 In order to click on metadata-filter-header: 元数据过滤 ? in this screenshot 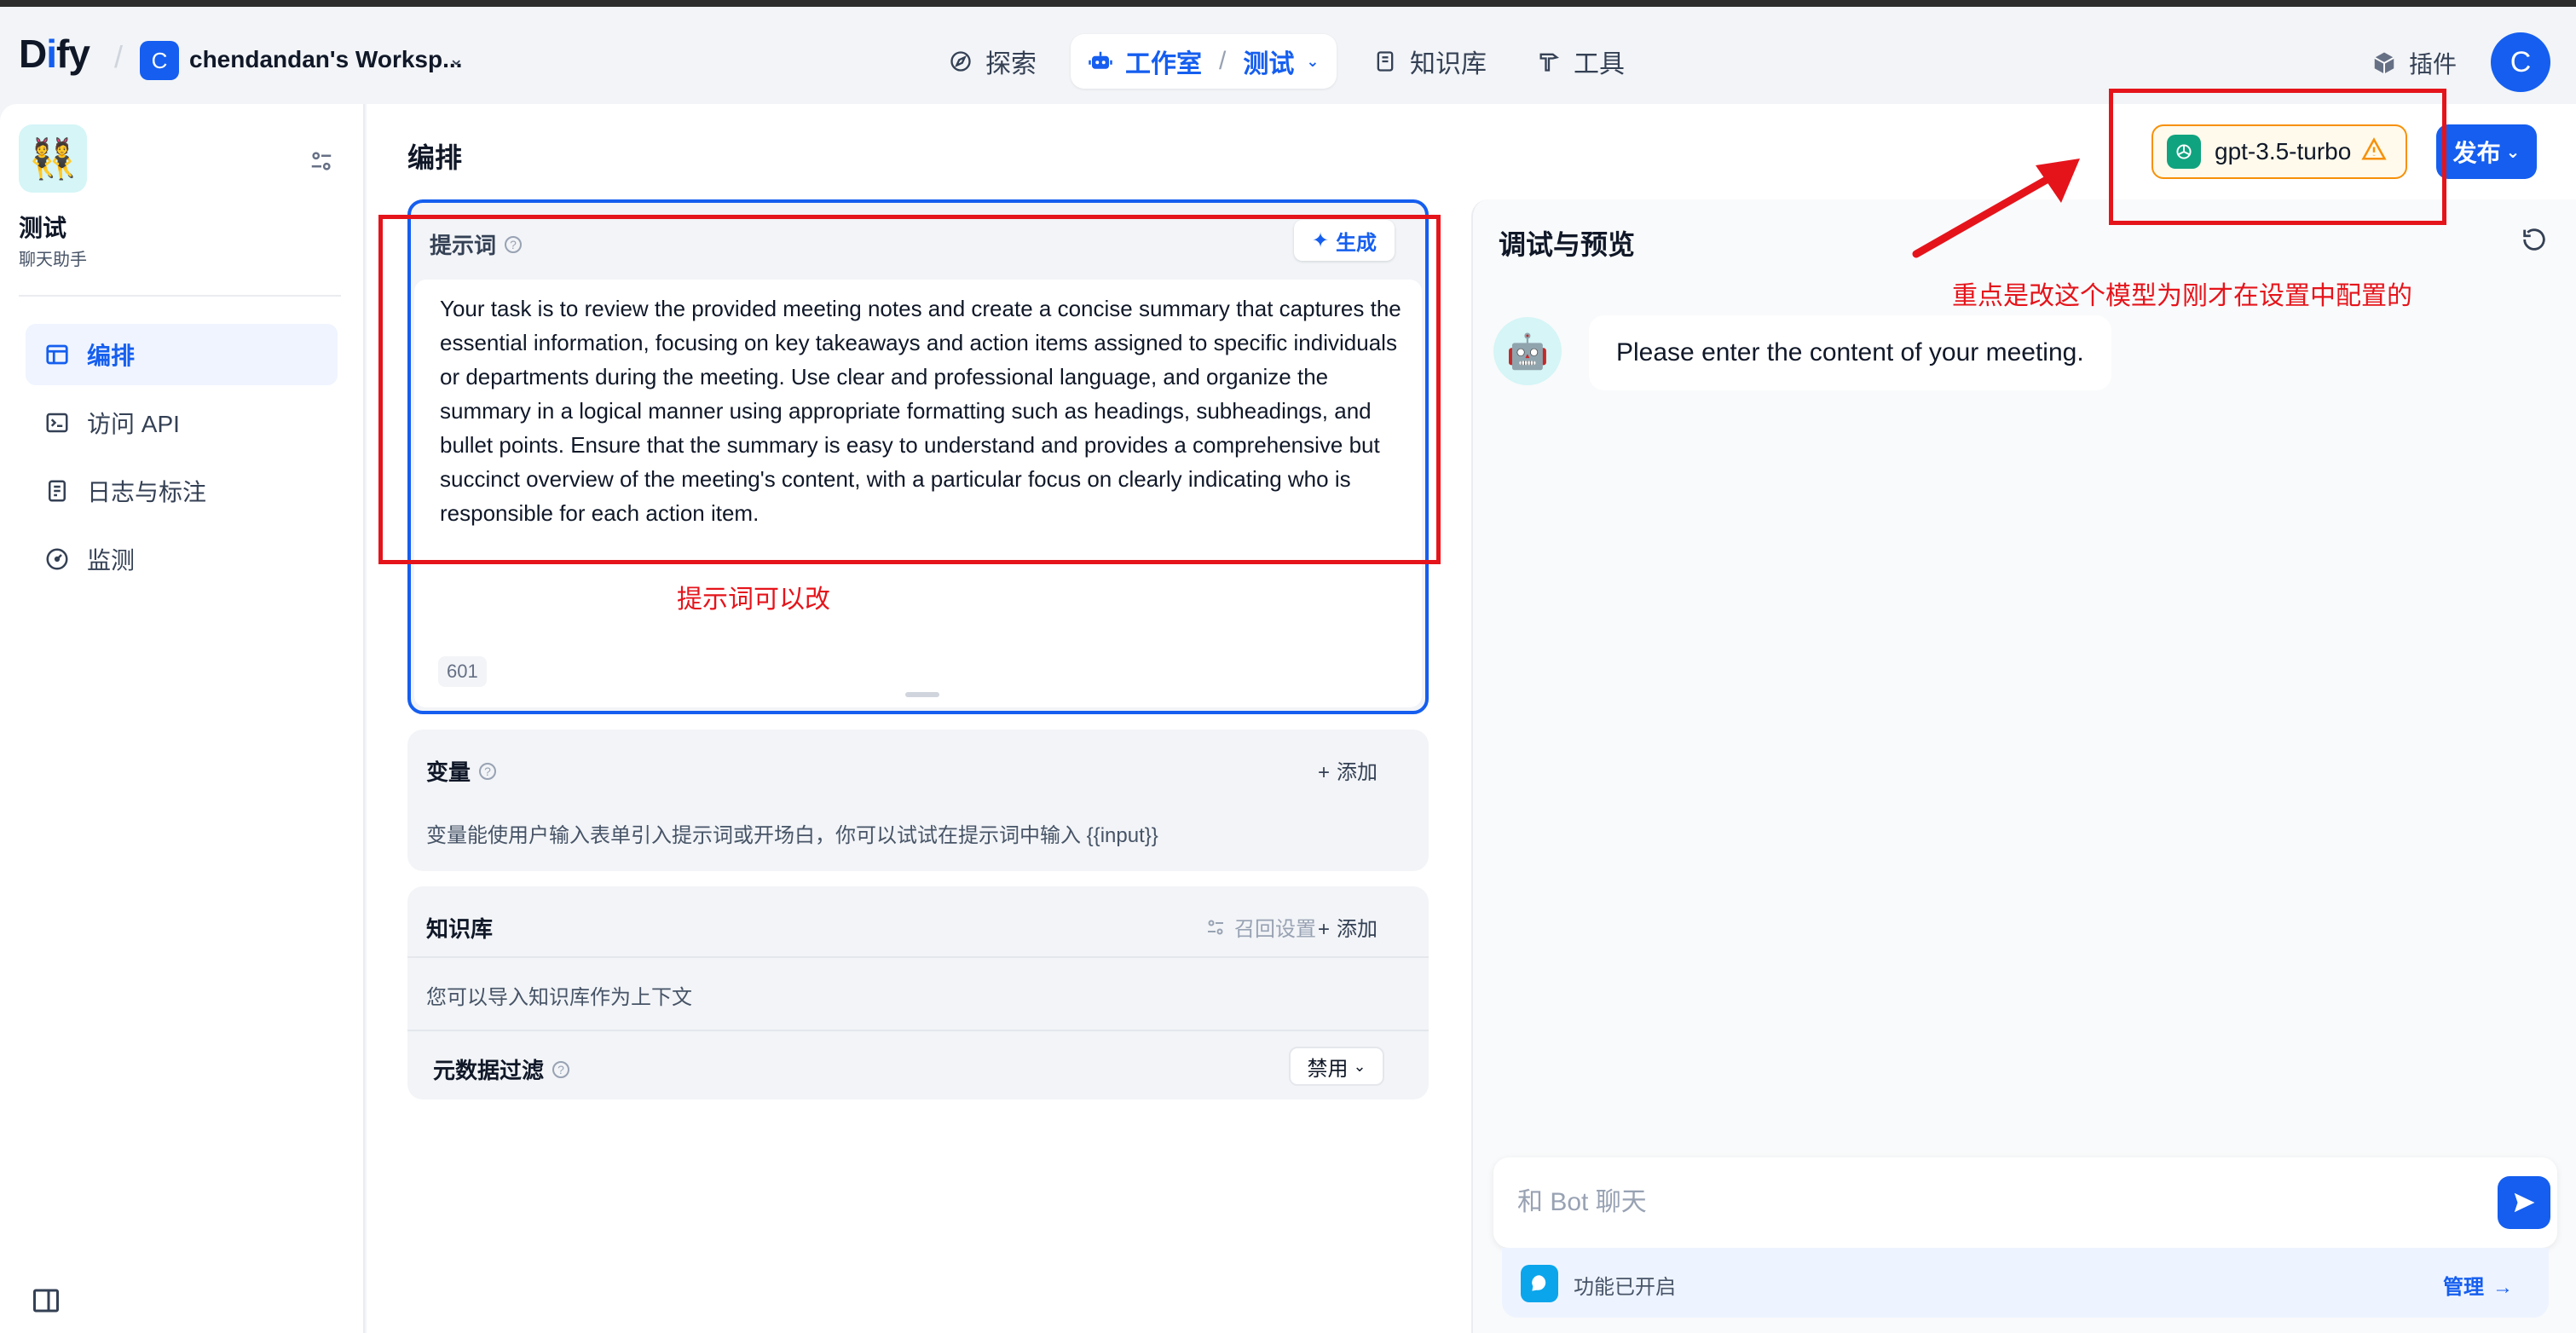, I will do `click(501, 1069)`.